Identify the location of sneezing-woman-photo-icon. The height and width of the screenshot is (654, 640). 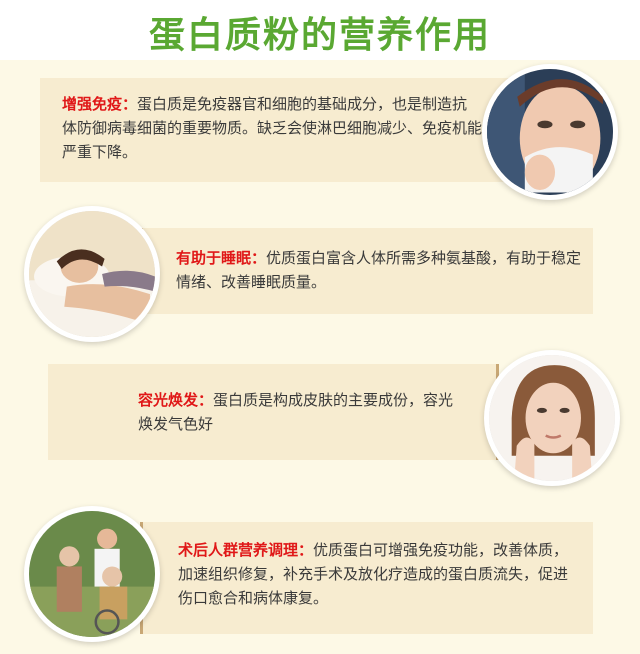
(550, 132).